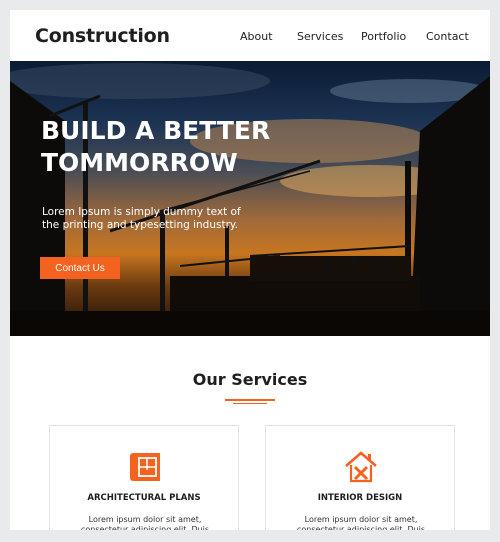 Image resolution: width=500 pixels, height=542 pixels. What do you see at coordinates (156, 130) in the screenshot?
I see `hero-title-line-1: BUILD A BETTER` at bounding box center [156, 130].